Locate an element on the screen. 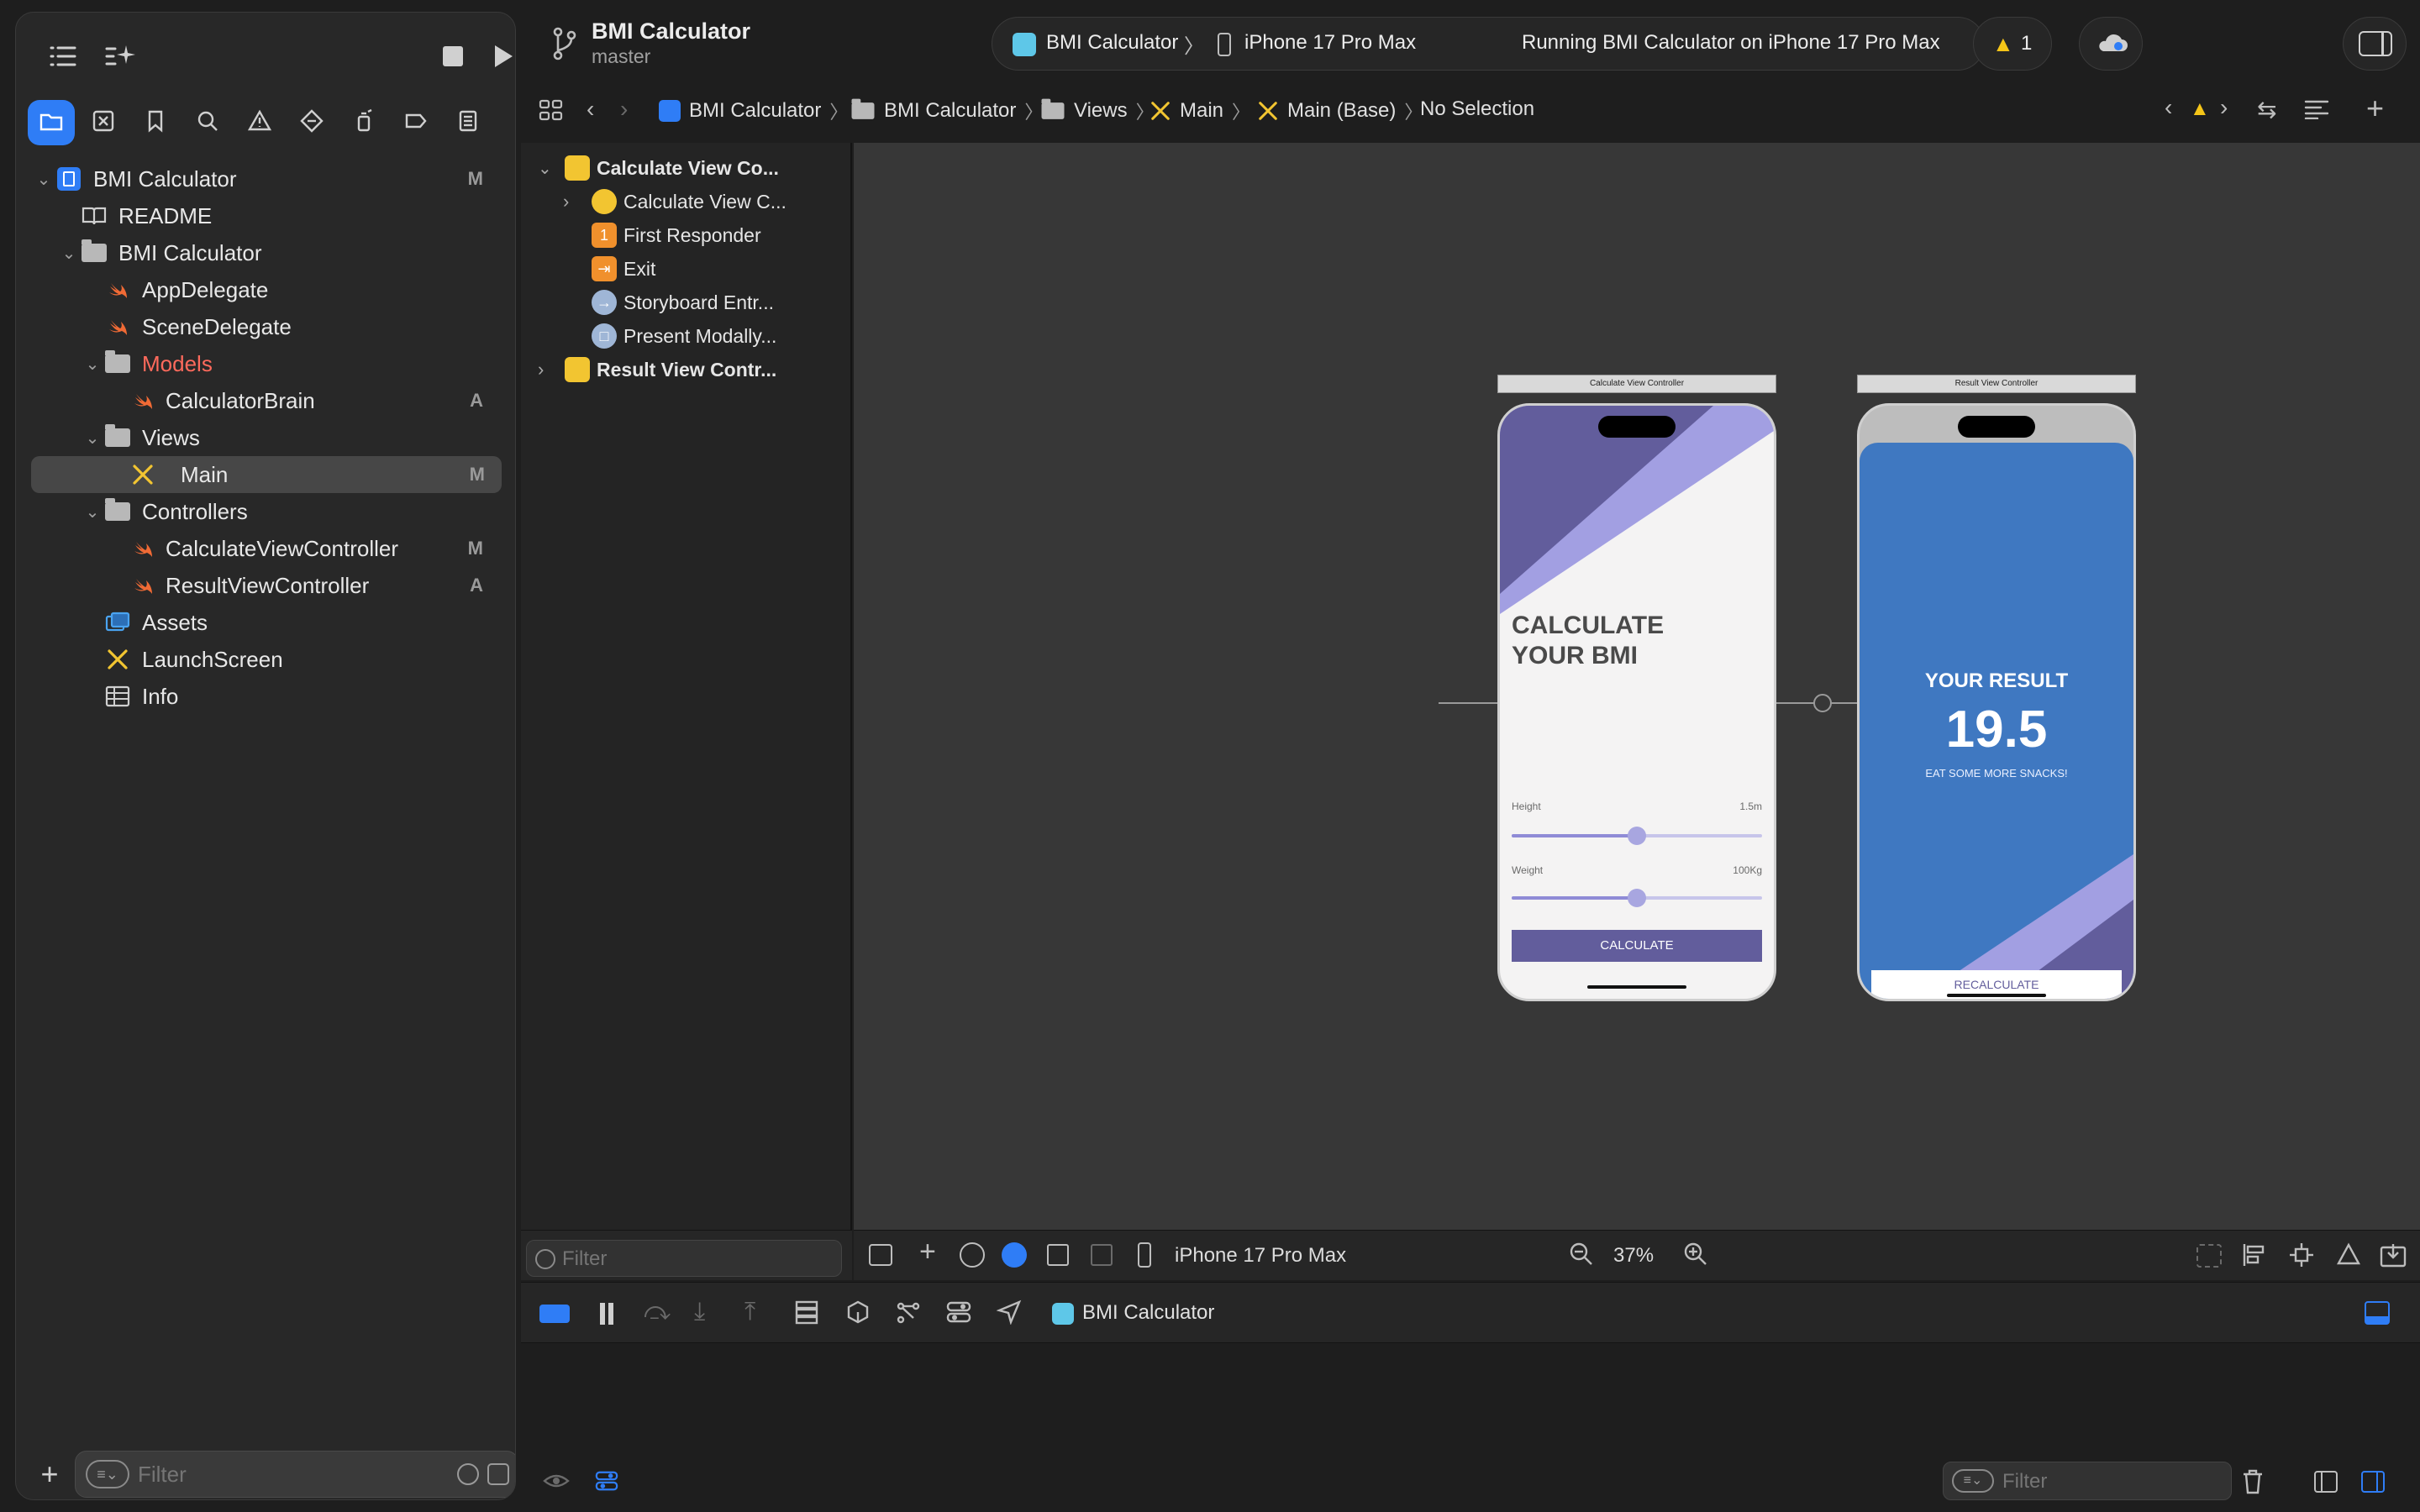 This screenshot has height=1512, width=2420. calculate-scene-title: Calculate View Controller is located at coordinates (1636, 384).